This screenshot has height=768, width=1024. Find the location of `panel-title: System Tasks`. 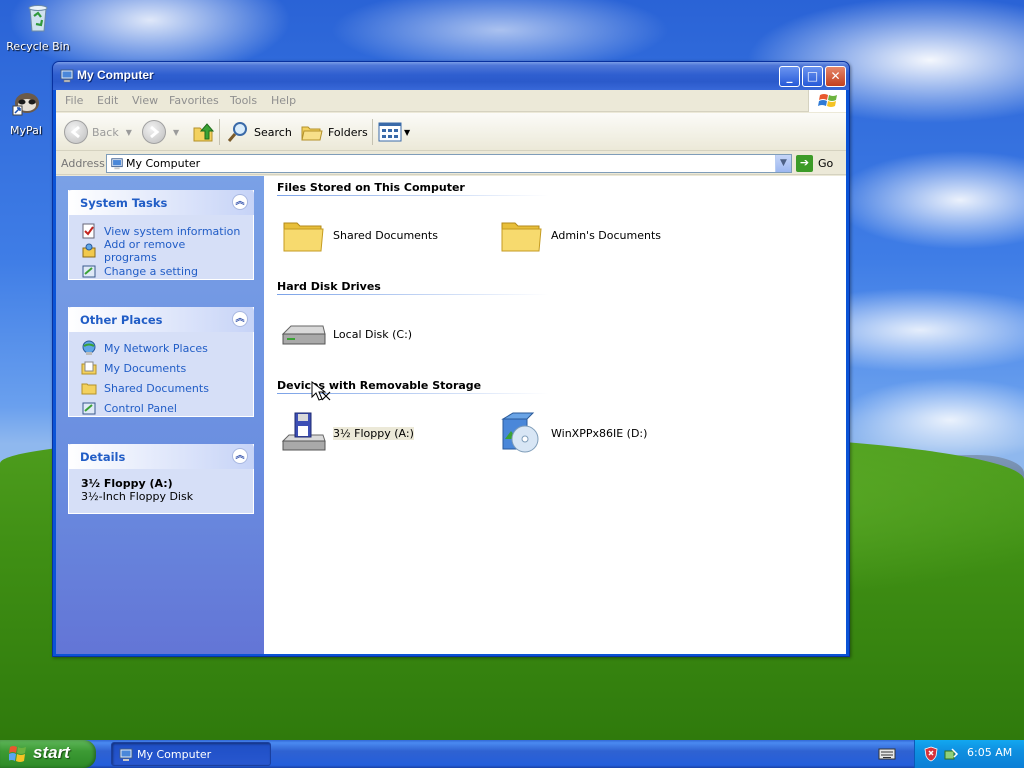

panel-title: System Tasks is located at coordinates (124, 203).